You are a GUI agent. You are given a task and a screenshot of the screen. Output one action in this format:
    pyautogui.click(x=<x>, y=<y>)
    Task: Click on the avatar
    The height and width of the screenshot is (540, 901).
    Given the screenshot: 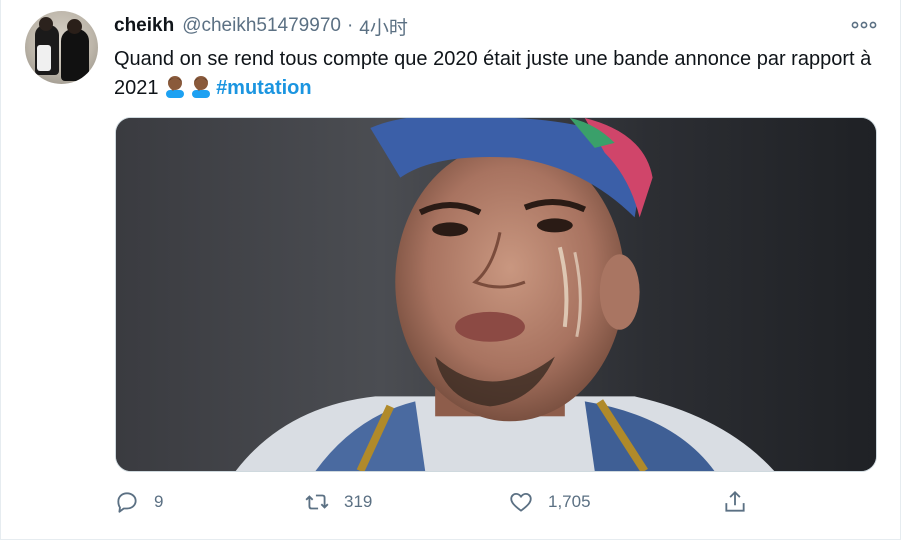 What is the action you would take?
    pyautogui.click(x=61, y=47)
    